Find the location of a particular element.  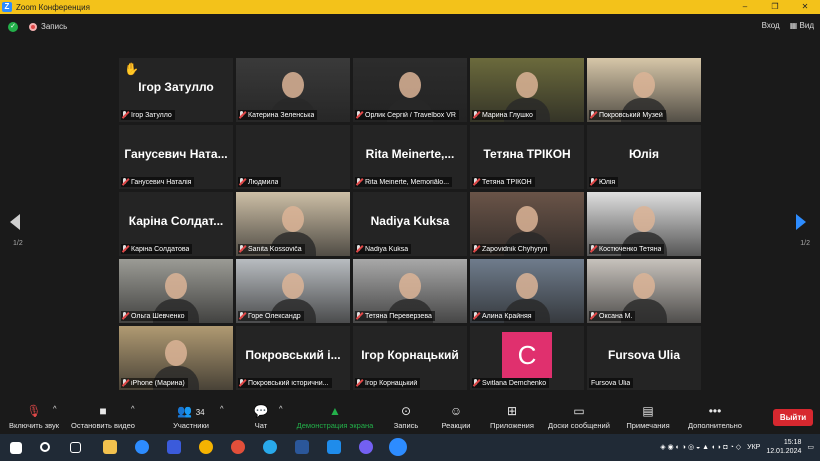

participant-tile: Ольга Шевченко is located at coordinates (176, 291).